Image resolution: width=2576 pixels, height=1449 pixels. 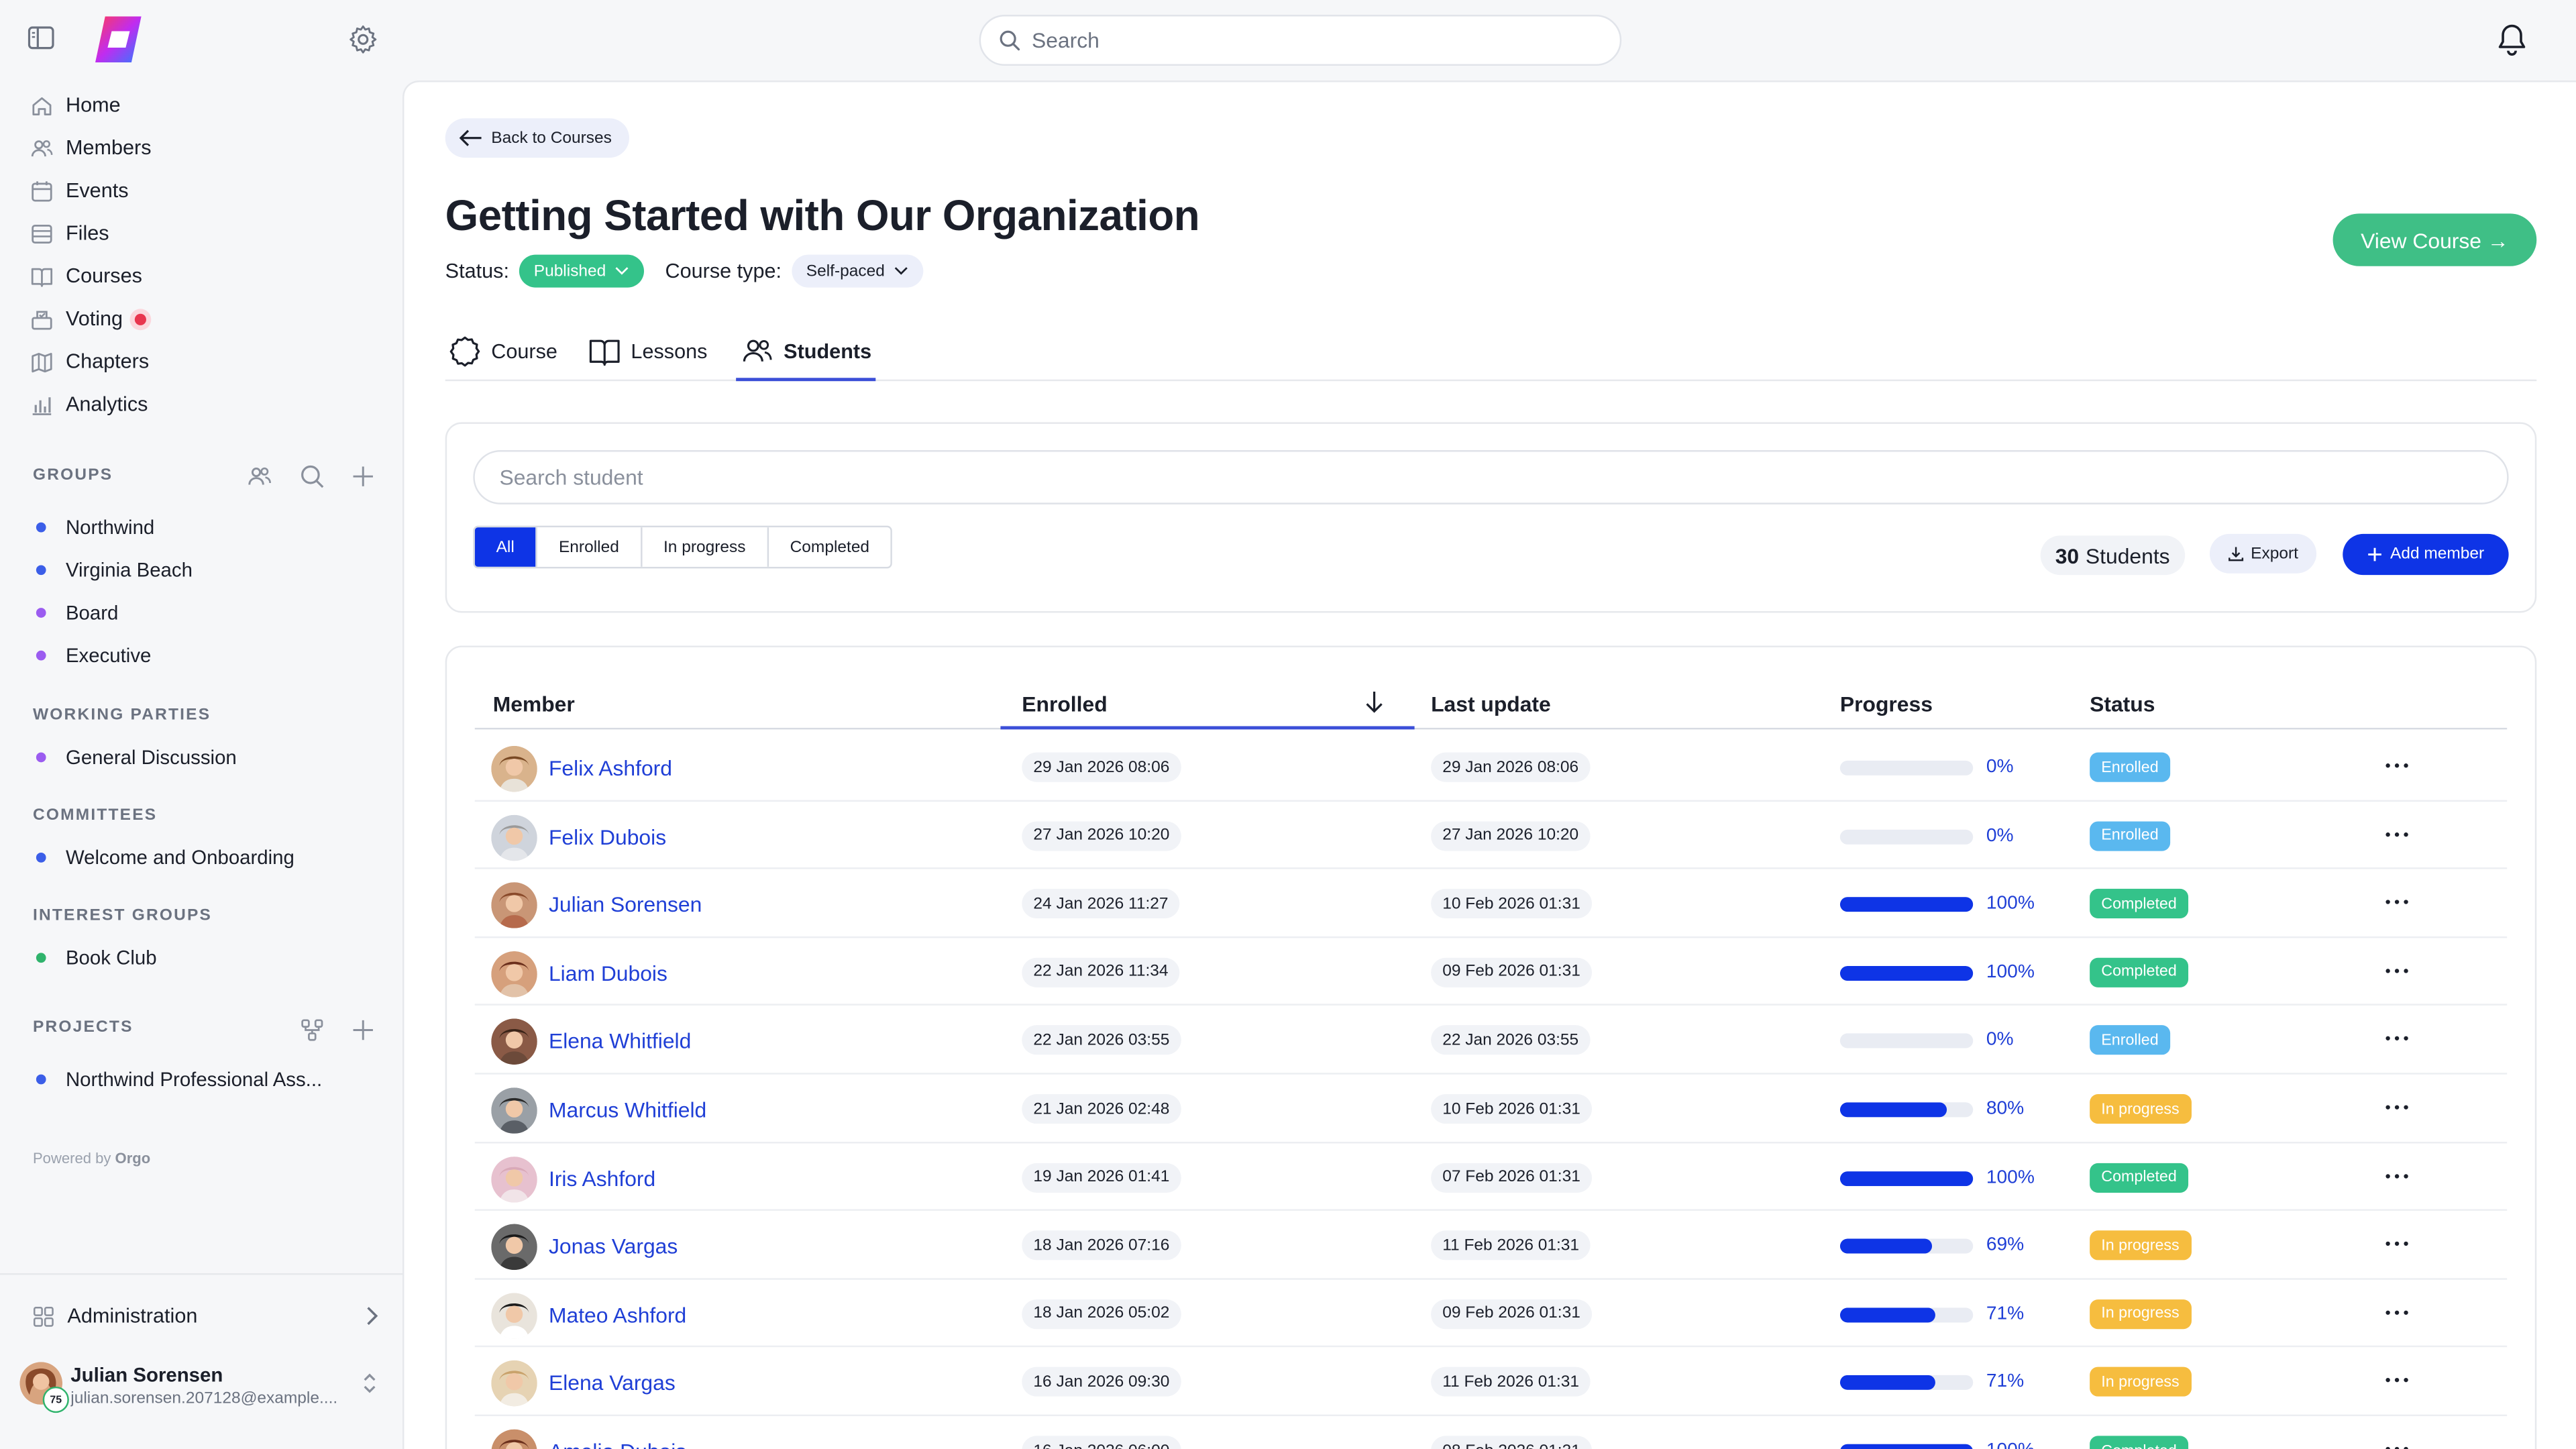 What do you see at coordinates (94, 655) in the screenshot?
I see `group-item-executive: Executive` at bounding box center [94, 655].